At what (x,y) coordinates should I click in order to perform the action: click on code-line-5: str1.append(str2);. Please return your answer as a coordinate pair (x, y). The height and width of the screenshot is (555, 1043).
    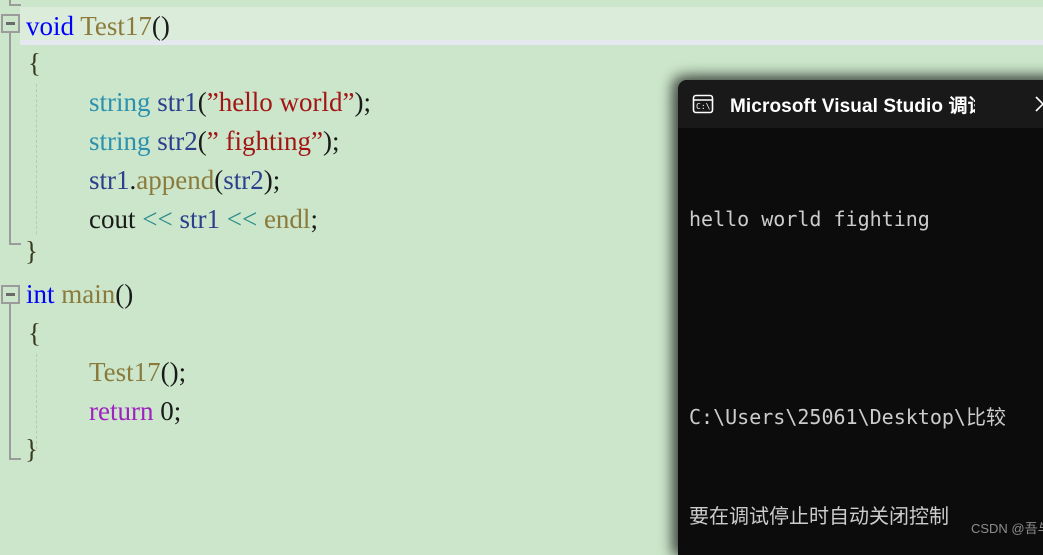
    Looking at the image, I should click on (185, 180).